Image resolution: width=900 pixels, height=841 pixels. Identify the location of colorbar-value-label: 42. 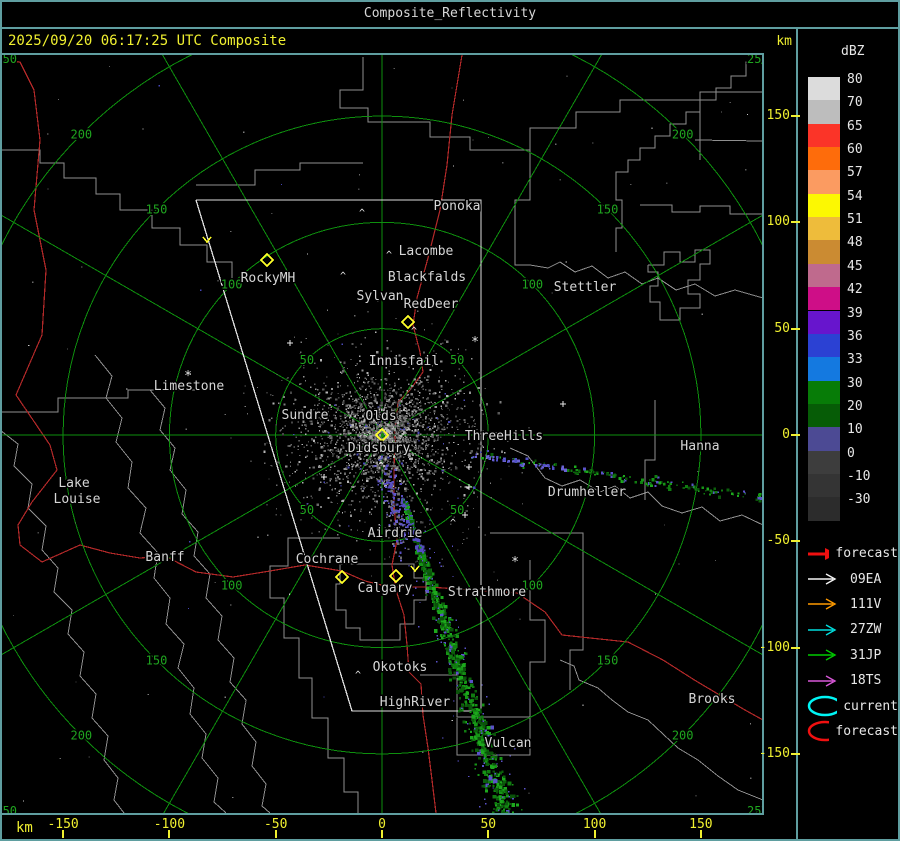
(855, 290).